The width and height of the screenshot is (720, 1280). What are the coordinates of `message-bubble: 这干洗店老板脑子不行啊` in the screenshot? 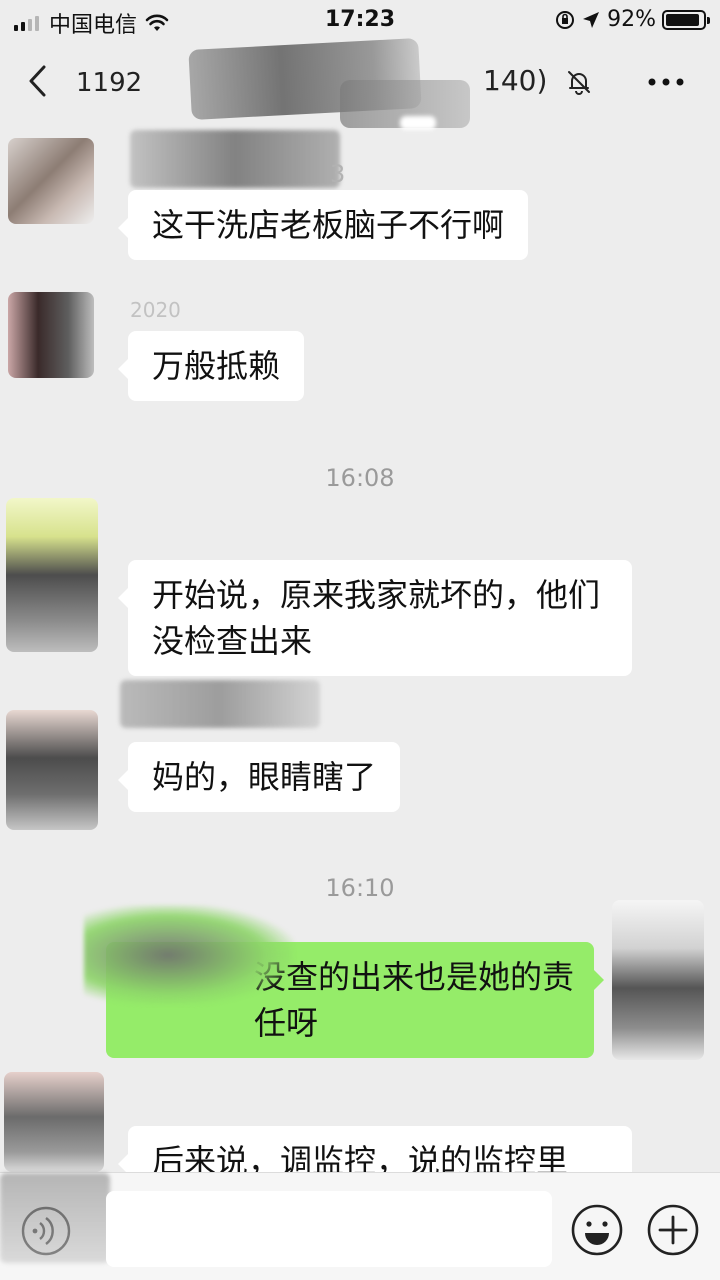 It's located at (323, 225).